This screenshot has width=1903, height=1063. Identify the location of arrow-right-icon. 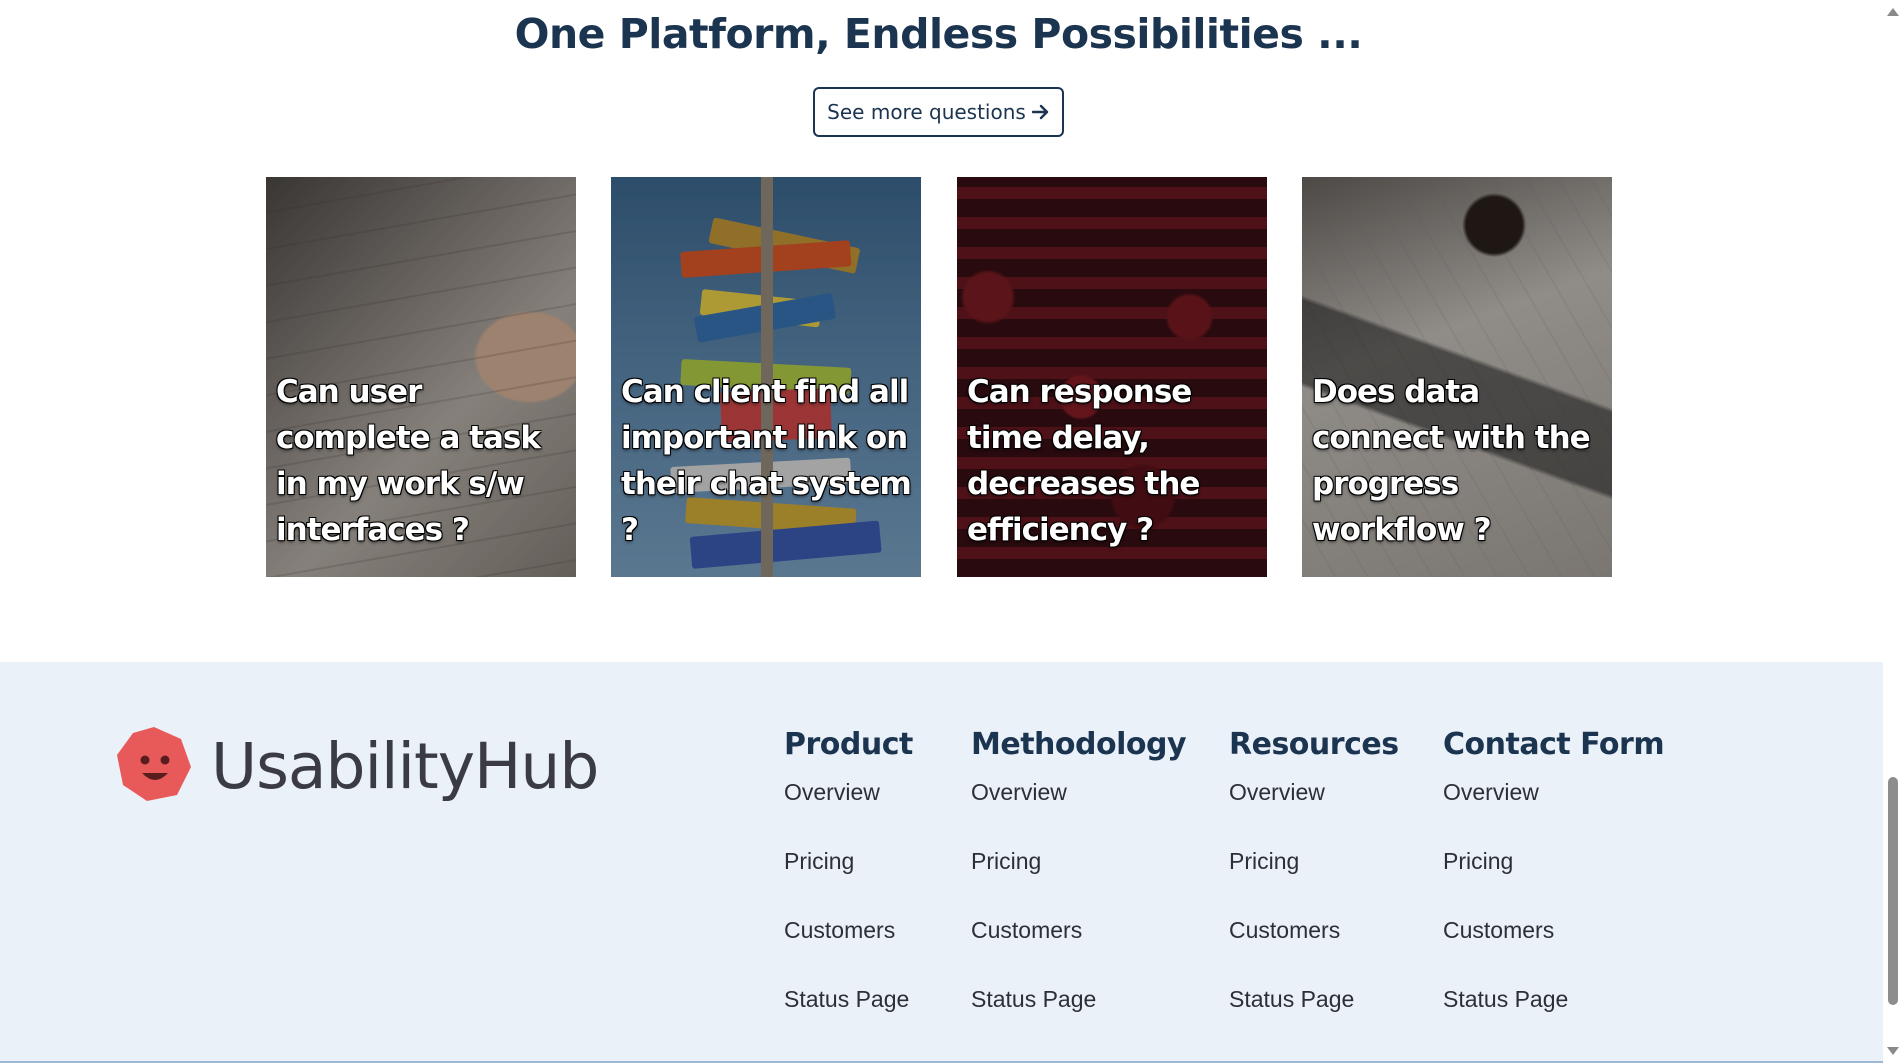
(1040, 112).